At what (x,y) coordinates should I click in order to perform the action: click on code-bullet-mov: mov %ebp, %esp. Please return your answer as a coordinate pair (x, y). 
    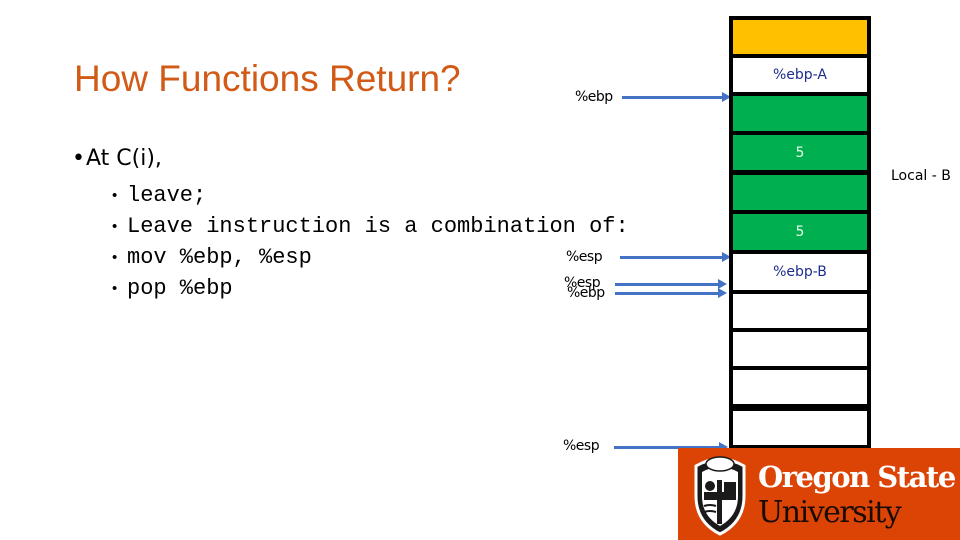
    Looking at the image, I should click on (369, 257).